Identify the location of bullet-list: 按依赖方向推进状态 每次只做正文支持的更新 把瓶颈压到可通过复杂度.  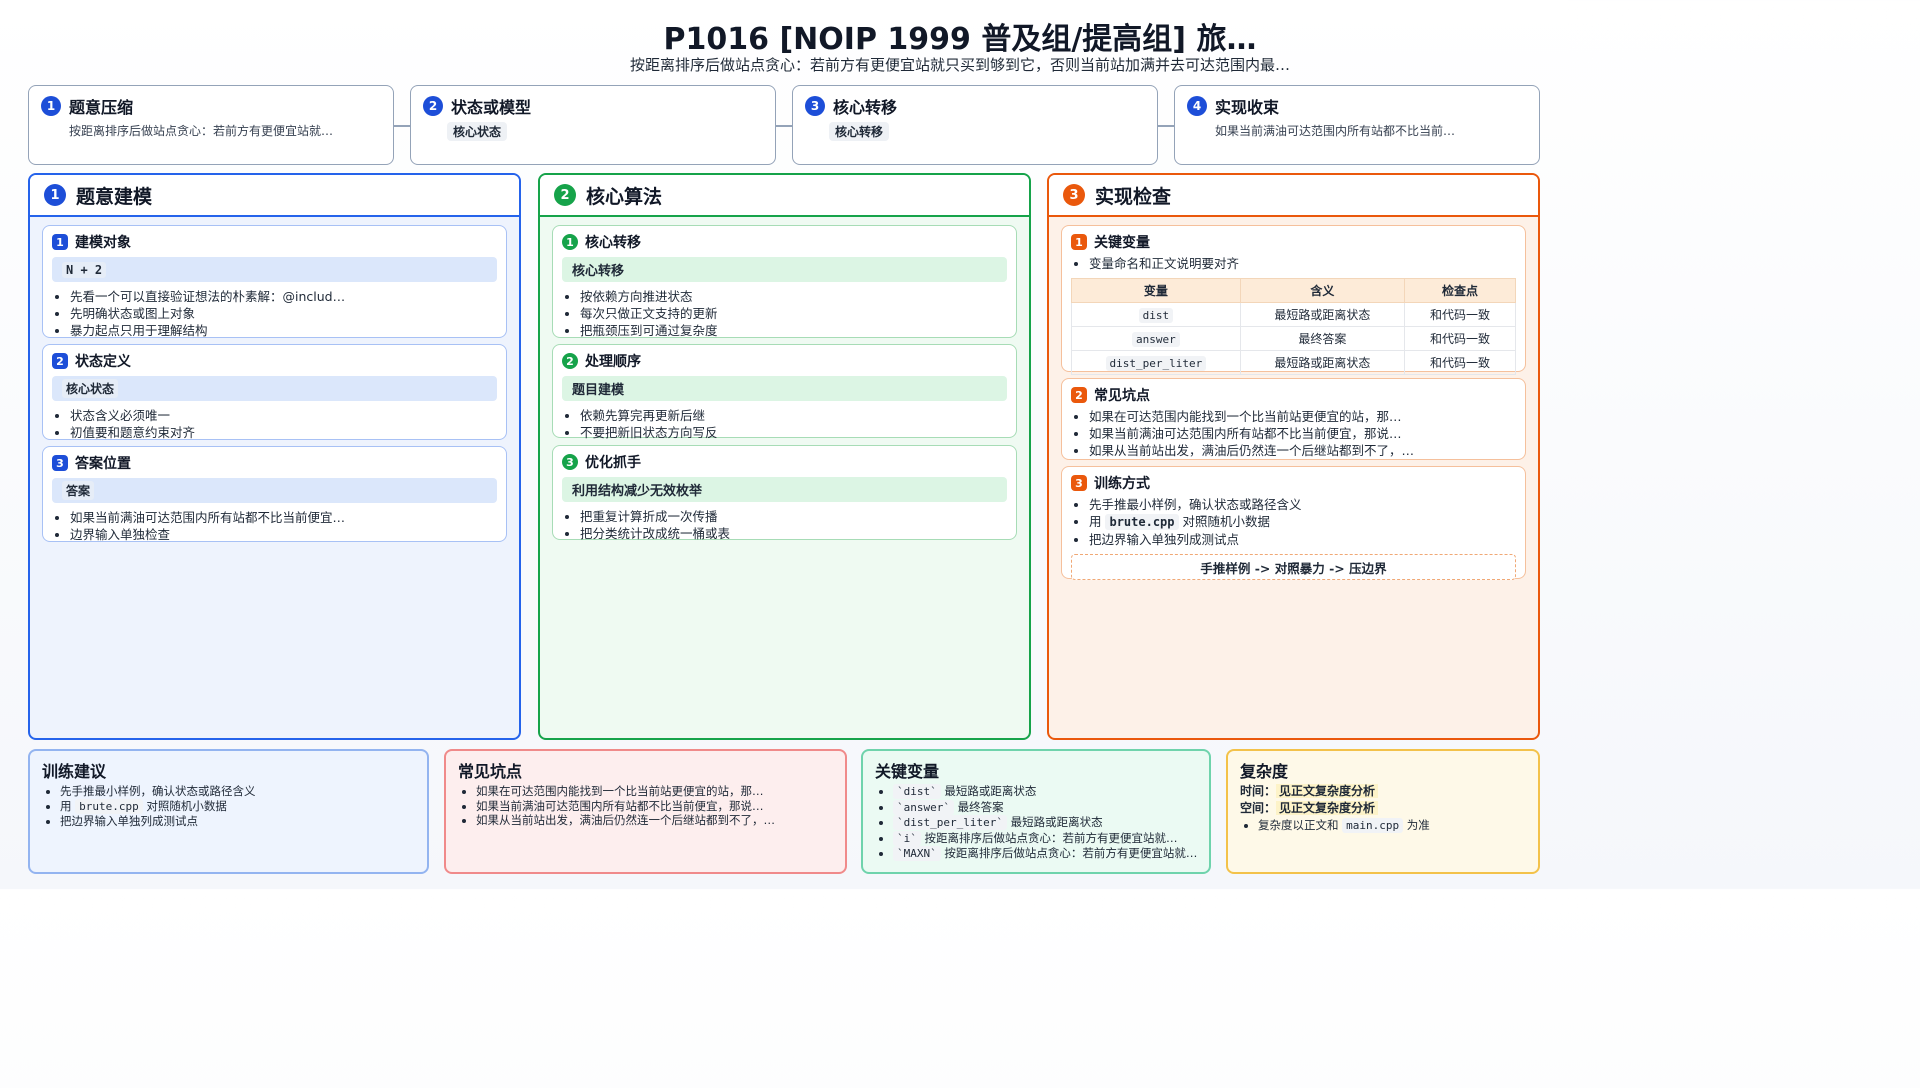
(784, 313).